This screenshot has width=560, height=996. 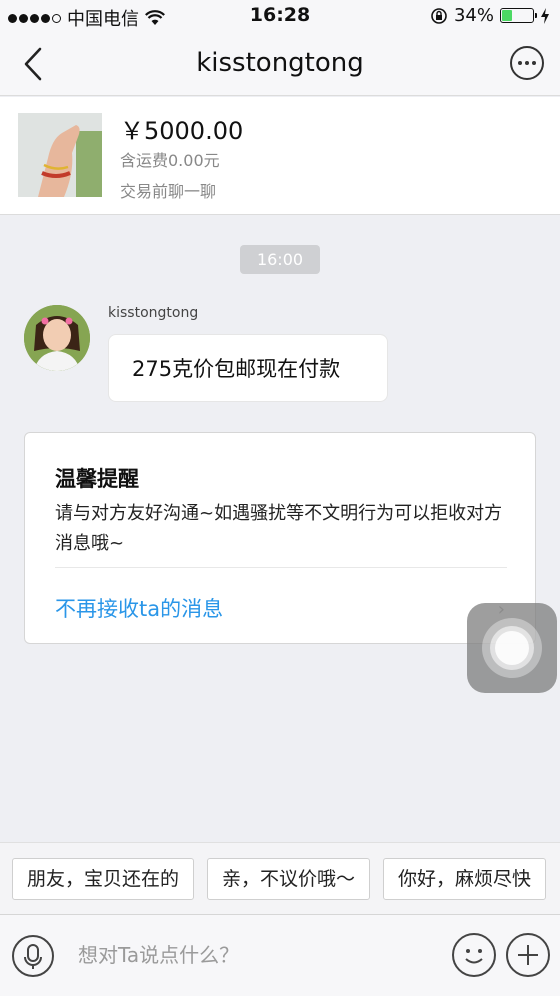 I want to click on quick-reply-button: 亲，不议价哦～, so click(x=289, y=879).